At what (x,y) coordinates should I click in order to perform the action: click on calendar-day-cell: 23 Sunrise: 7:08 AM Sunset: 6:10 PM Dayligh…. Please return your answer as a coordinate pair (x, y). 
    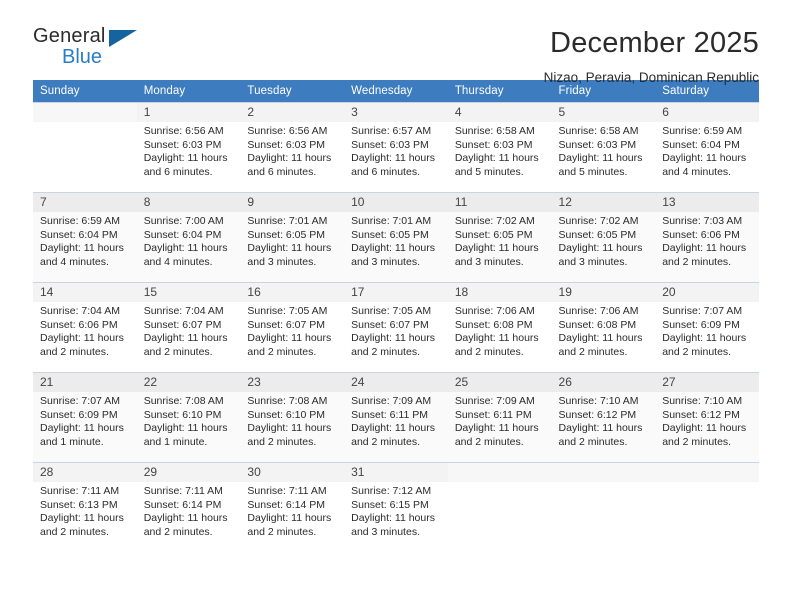
    Looking at the image, I should click on (292, 417).